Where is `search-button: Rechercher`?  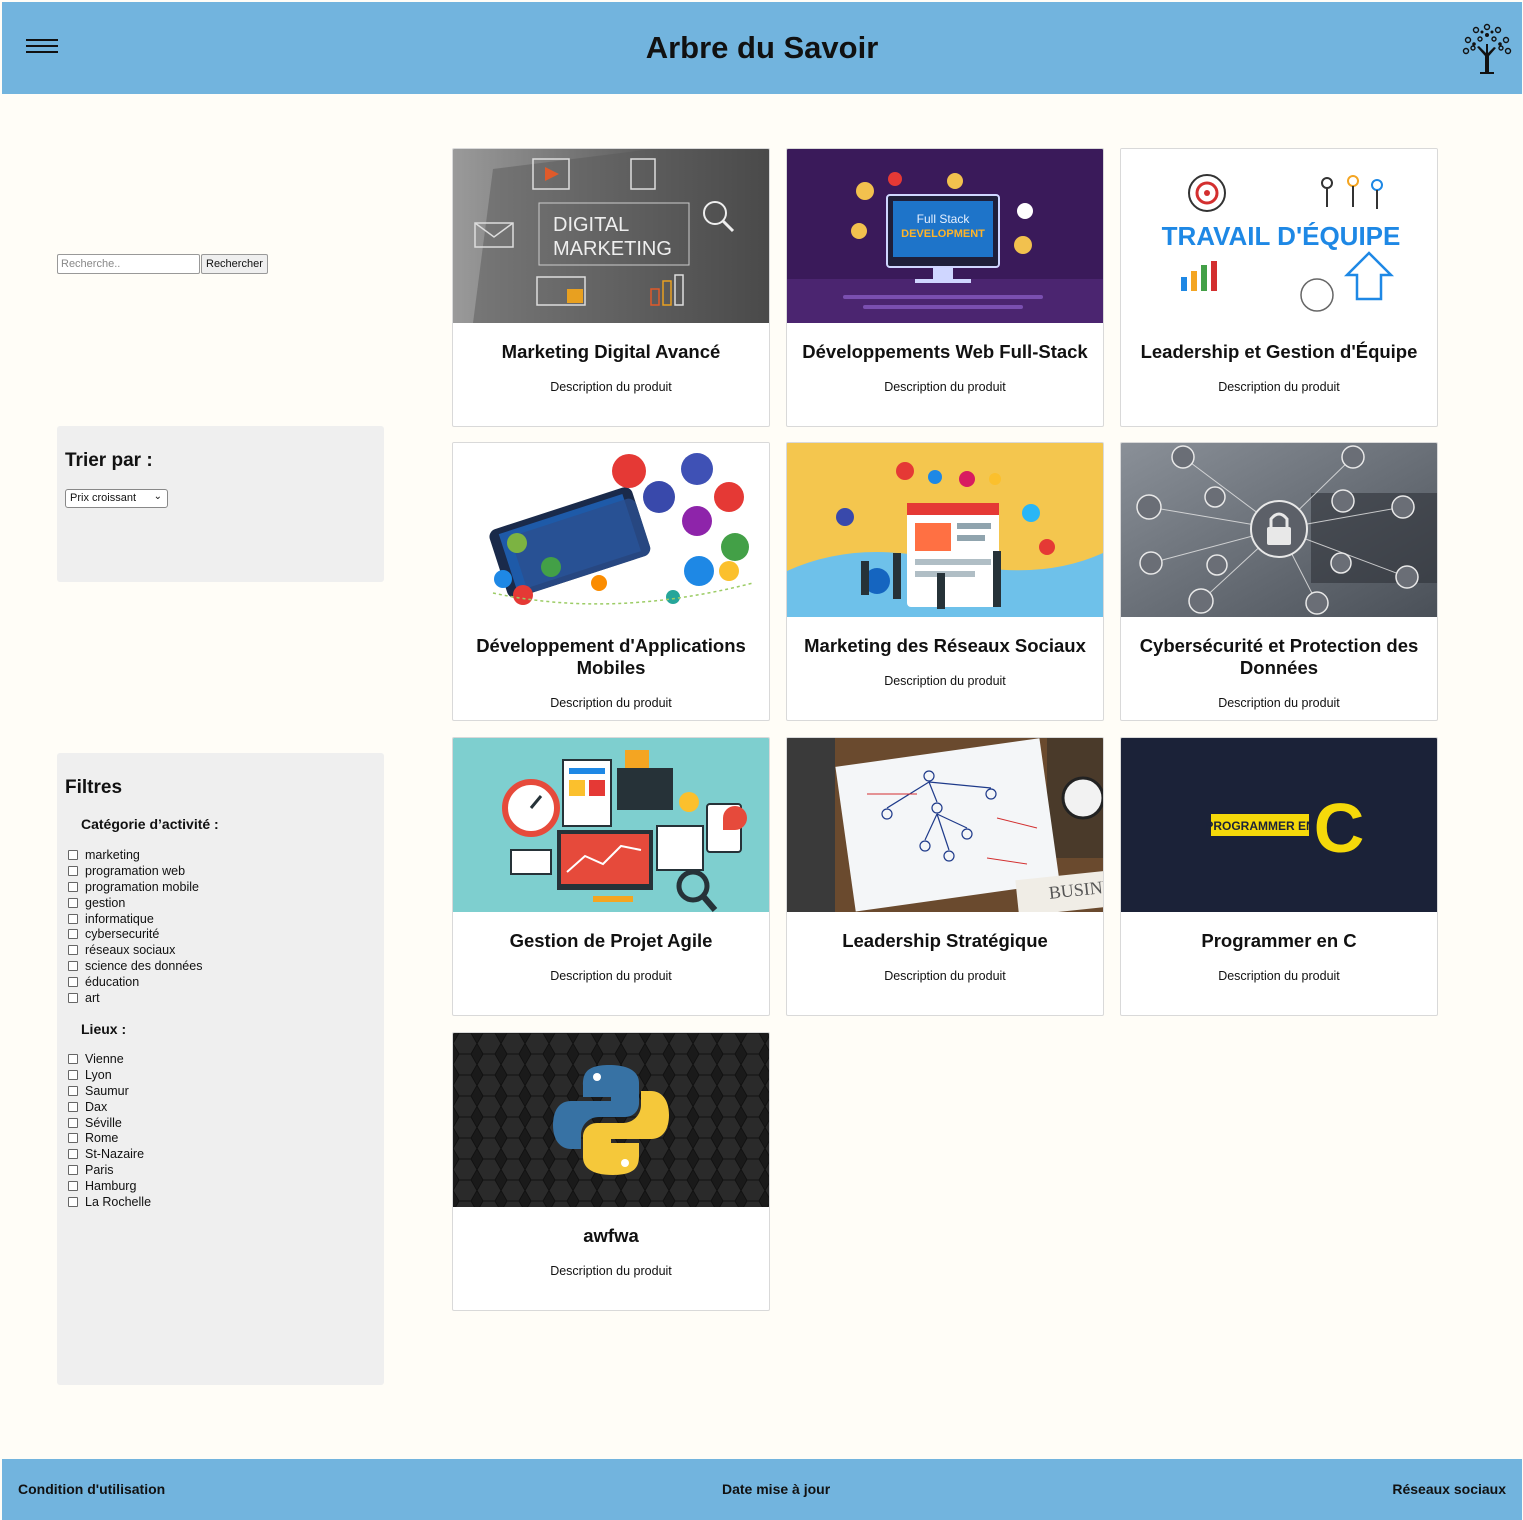
search-button: Rechercher is located at coordinates (234, 264).